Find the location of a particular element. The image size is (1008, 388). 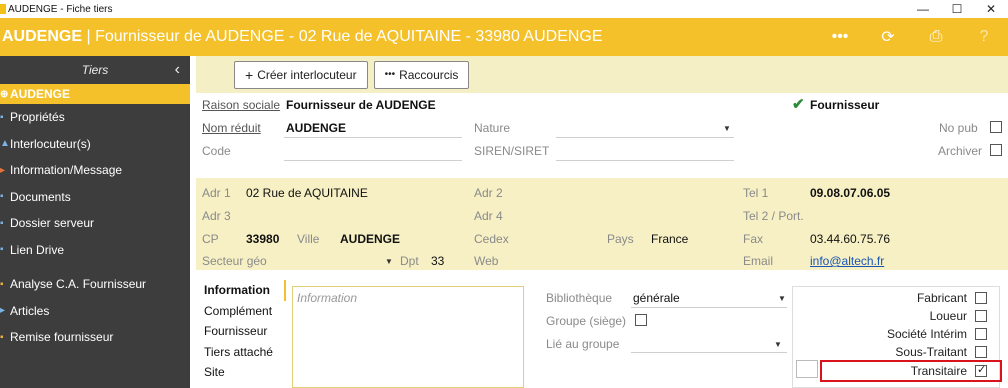

title-name: AUDENGE is located at coordinates (42, 36).